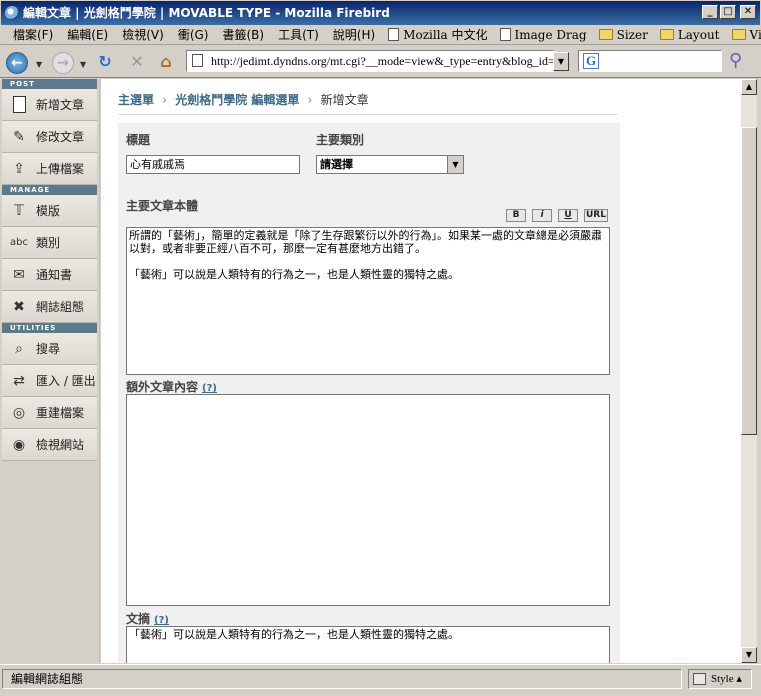 Image resolution: width=761 pixels, height=696 pixels. Describe the element at coordinates (755, 34) in the screenshot. I see `bookmark-label: View` at that location.